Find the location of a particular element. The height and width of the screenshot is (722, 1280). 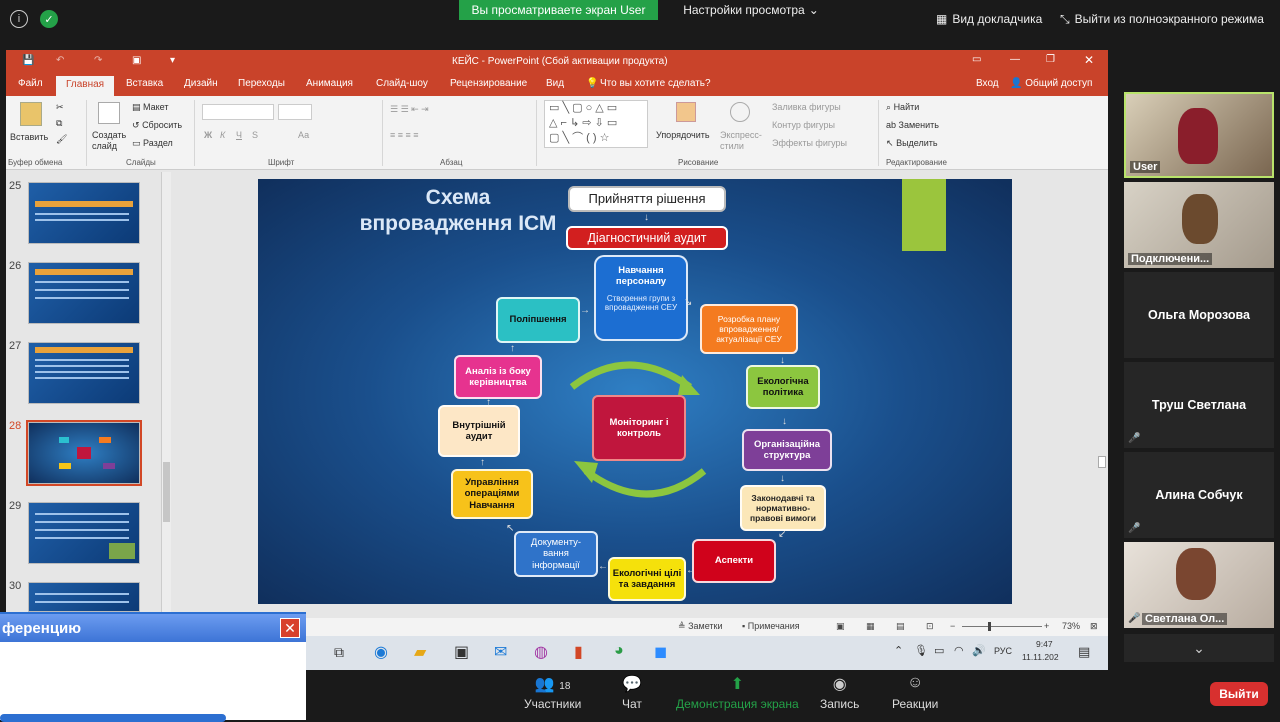

paste-icon is located at coordinates (31, 114).